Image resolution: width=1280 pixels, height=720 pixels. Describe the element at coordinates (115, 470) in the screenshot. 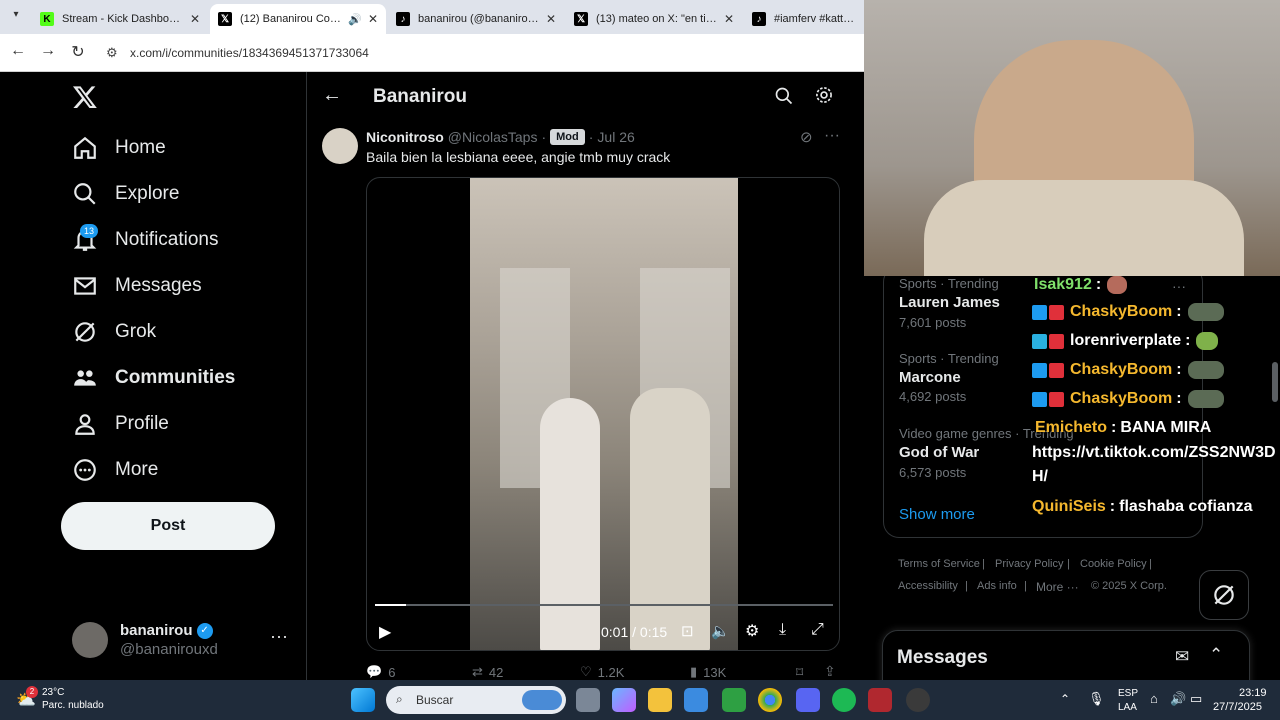

I see `nav-more: More` at that location.